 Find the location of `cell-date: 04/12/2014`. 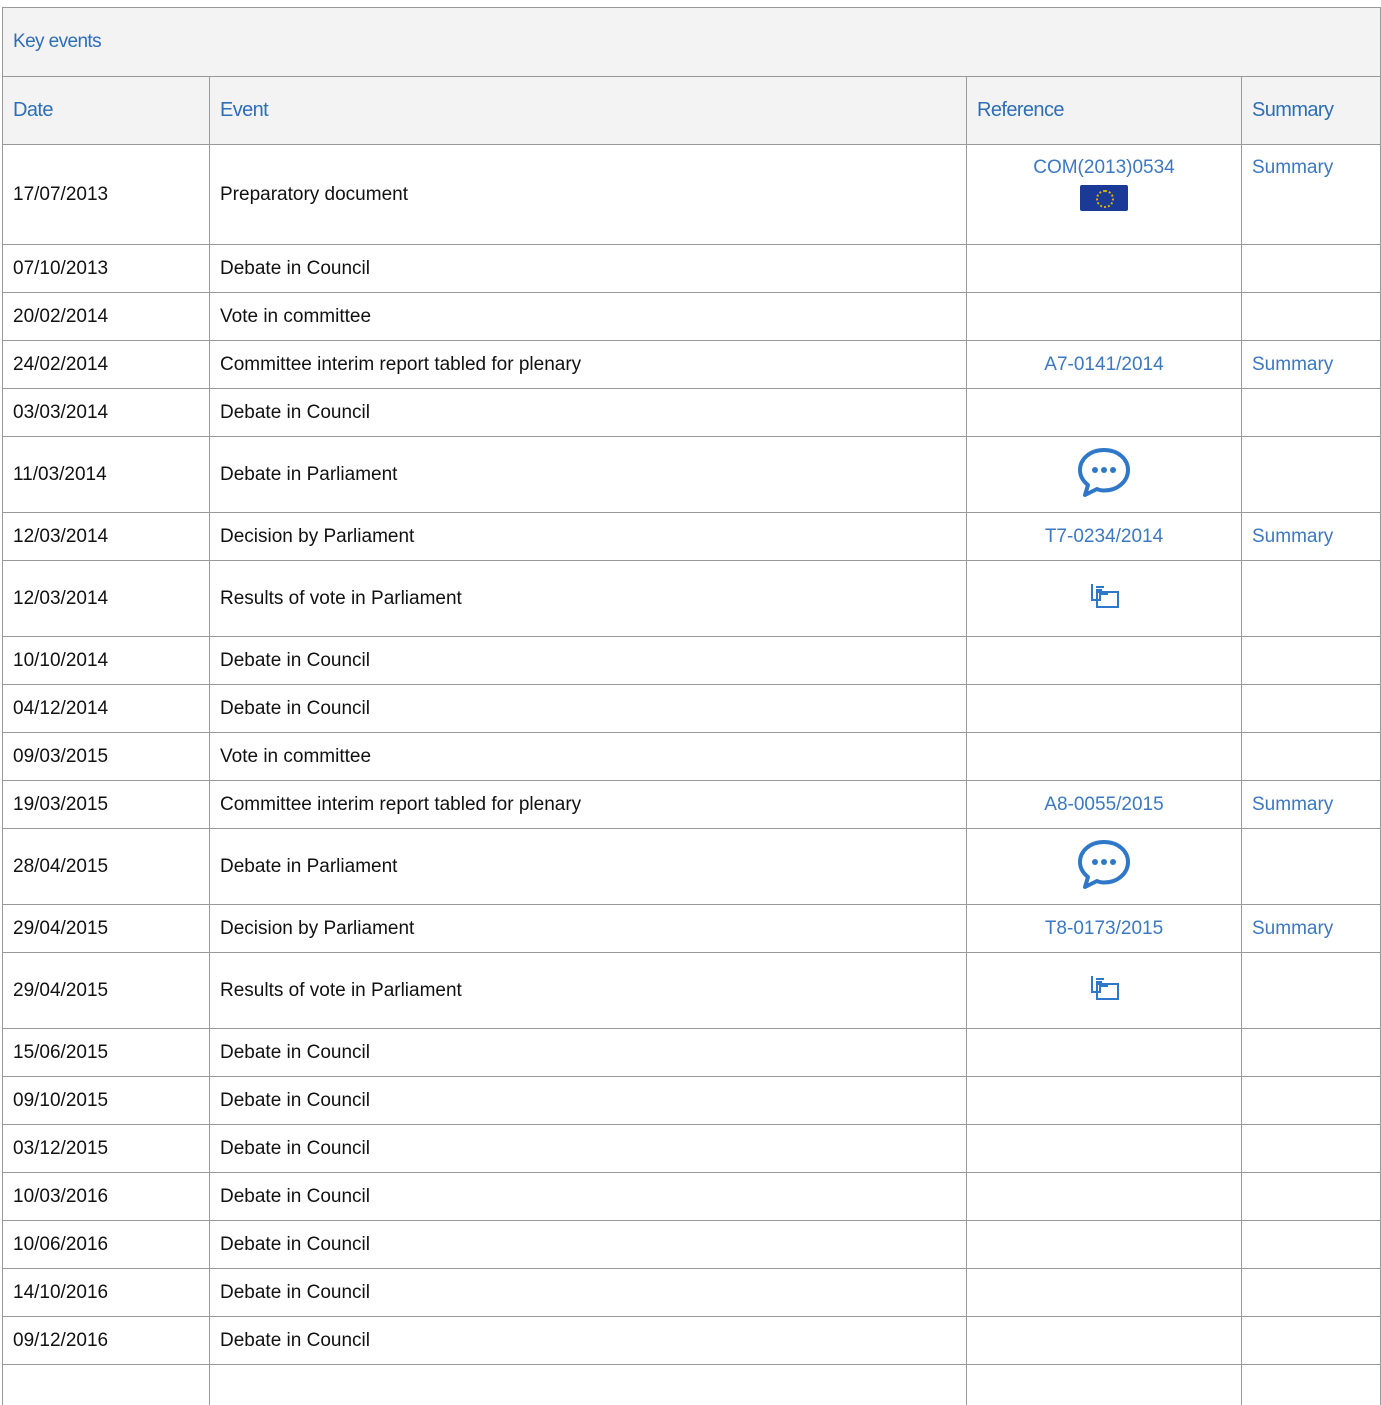

cell-date: 04/12/2014 is located at coordinates (106, 709).